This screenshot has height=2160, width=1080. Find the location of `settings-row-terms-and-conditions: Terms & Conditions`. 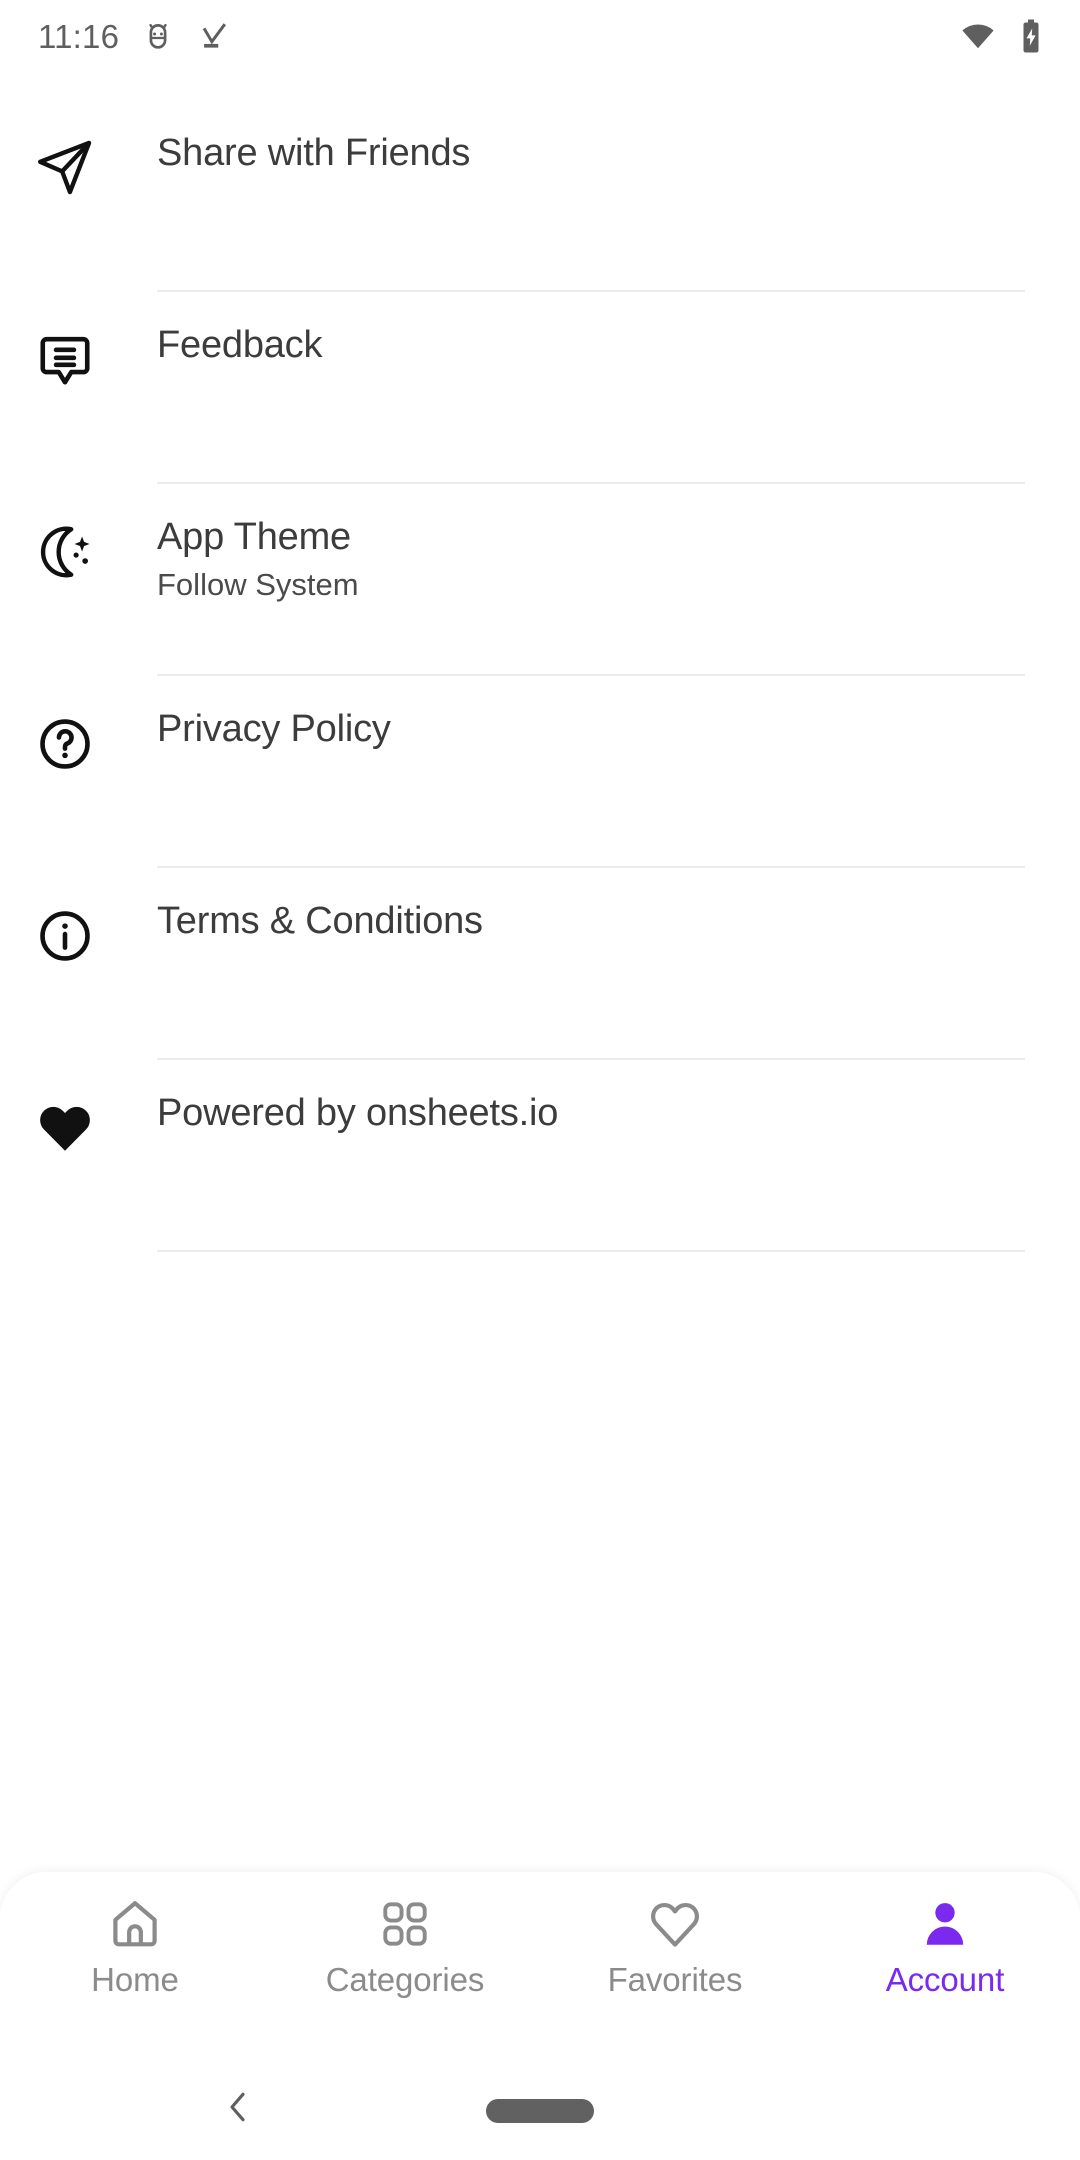

settings-row-terms-and-conditions: Terms & Conditions is located at coordinates (540, 964).